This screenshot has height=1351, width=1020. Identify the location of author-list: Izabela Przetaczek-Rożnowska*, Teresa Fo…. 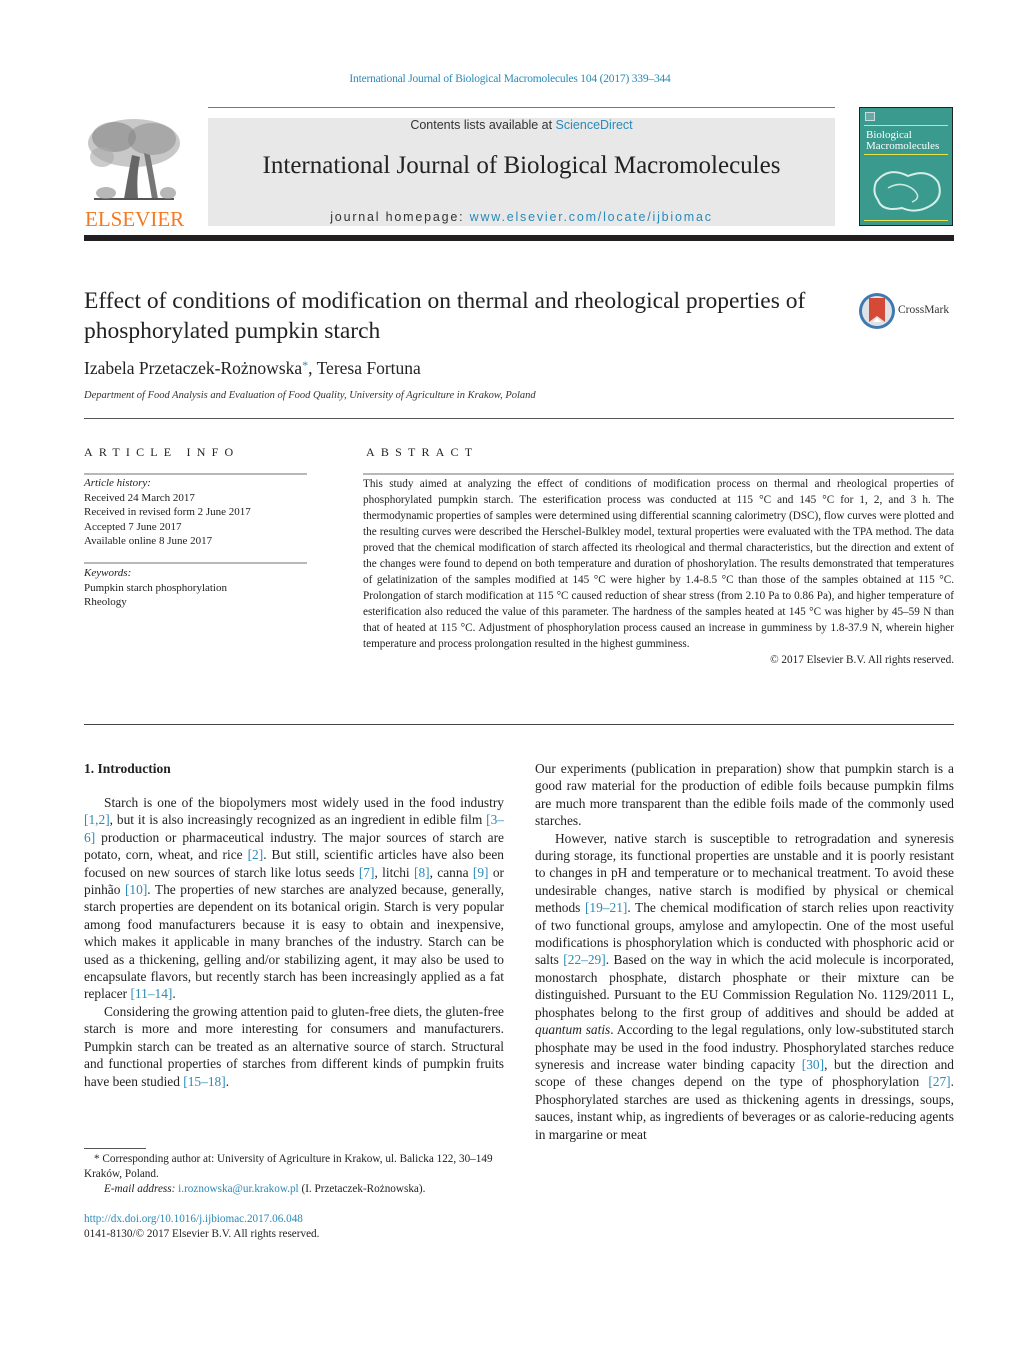
(252, 368).